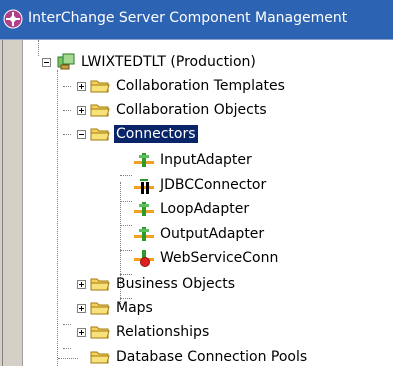 The image size is (393, 366). What do you see at coordinates (219, 258) in the screenshot?
I see `connector-label: WebServiceConn` at bounding box center [219, 258].